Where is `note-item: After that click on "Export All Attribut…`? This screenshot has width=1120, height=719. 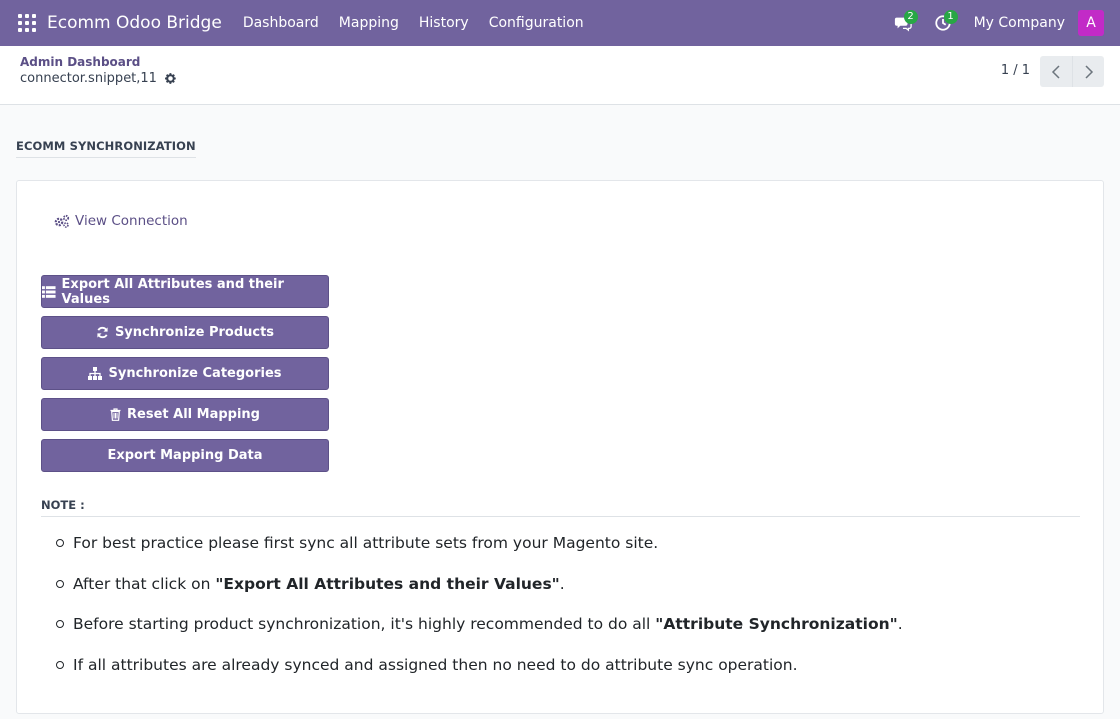
note-item: After that click on "Export All Attribut… is located at coordinates (561, 586).